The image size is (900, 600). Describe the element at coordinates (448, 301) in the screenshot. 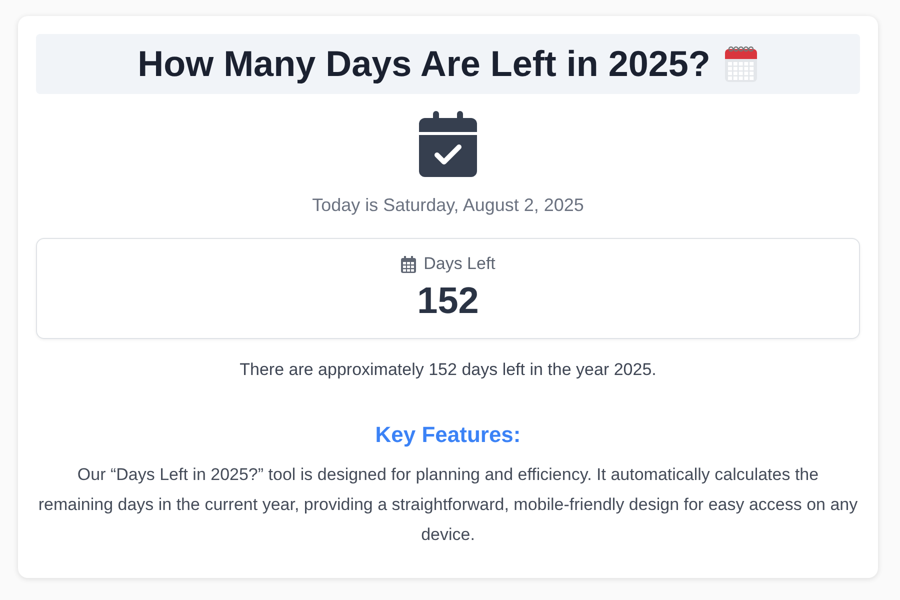

I see `days-left-count: 152` at that location.